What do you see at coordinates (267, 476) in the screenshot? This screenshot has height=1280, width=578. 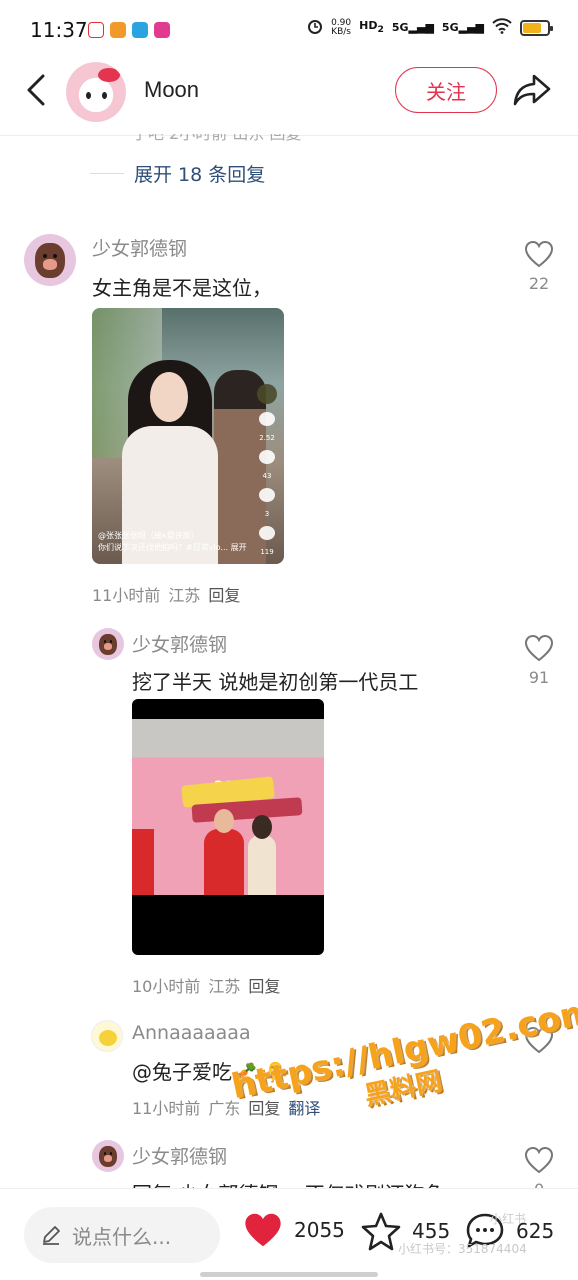 I see `video-comment-count: 43` at bounding box center [267, 476].